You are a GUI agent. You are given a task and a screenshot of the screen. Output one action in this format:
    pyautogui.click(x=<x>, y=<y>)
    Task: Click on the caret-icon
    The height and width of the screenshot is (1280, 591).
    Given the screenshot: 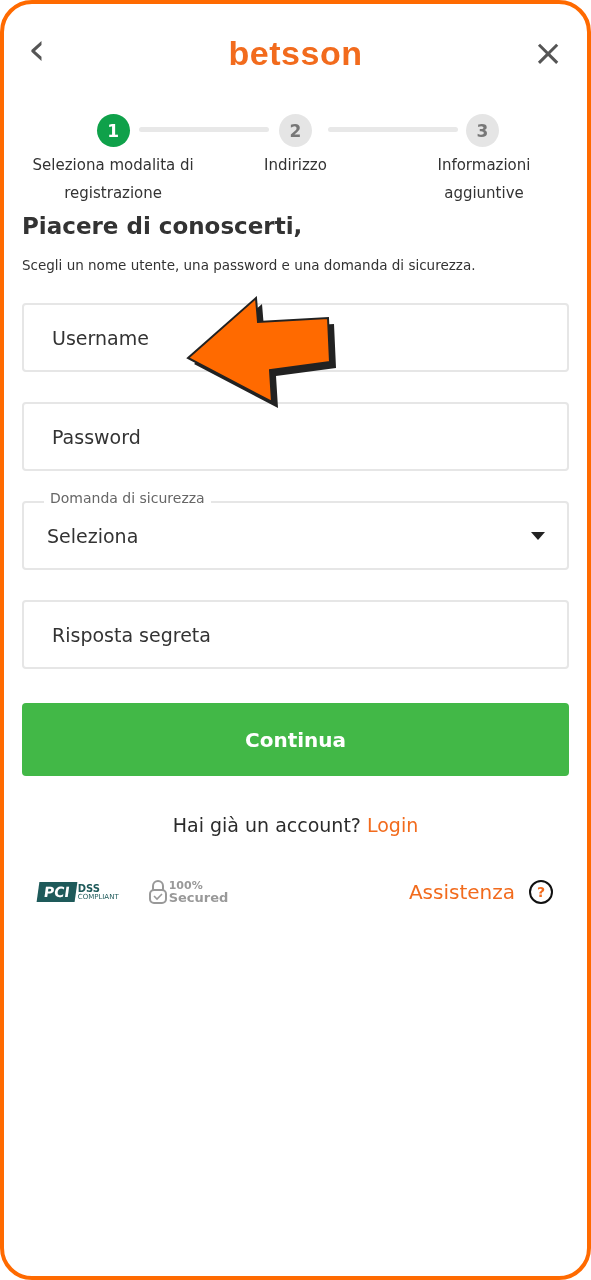 What is the action you would take?
    pyautogui.click(x=538, y=535)
    